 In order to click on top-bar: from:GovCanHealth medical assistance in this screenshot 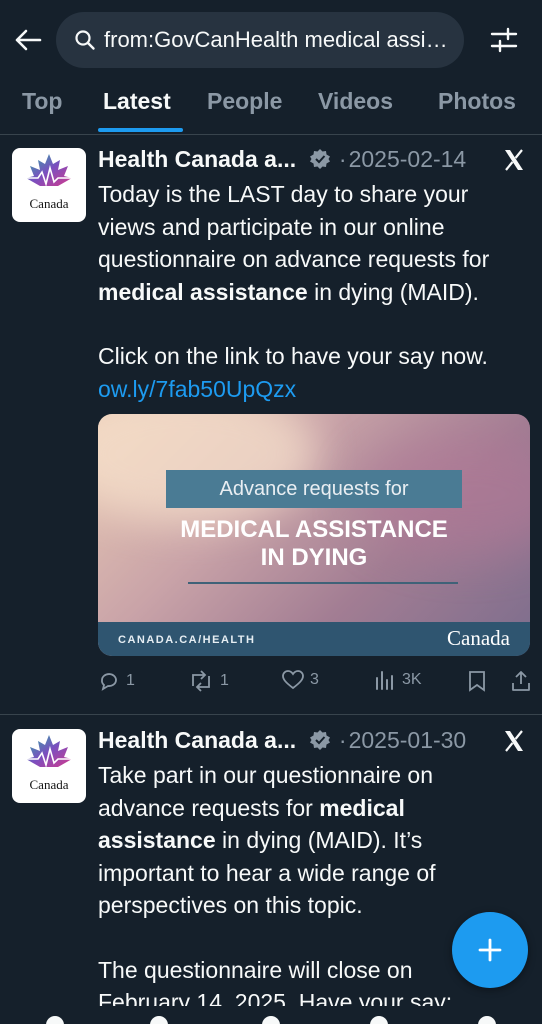, I will do `click(271, 41)`.